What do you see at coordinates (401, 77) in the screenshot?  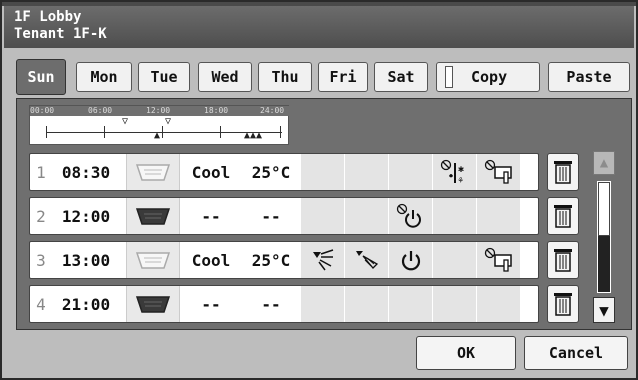 I see `tab-sat: Sat` at bounding box center [401, 77].